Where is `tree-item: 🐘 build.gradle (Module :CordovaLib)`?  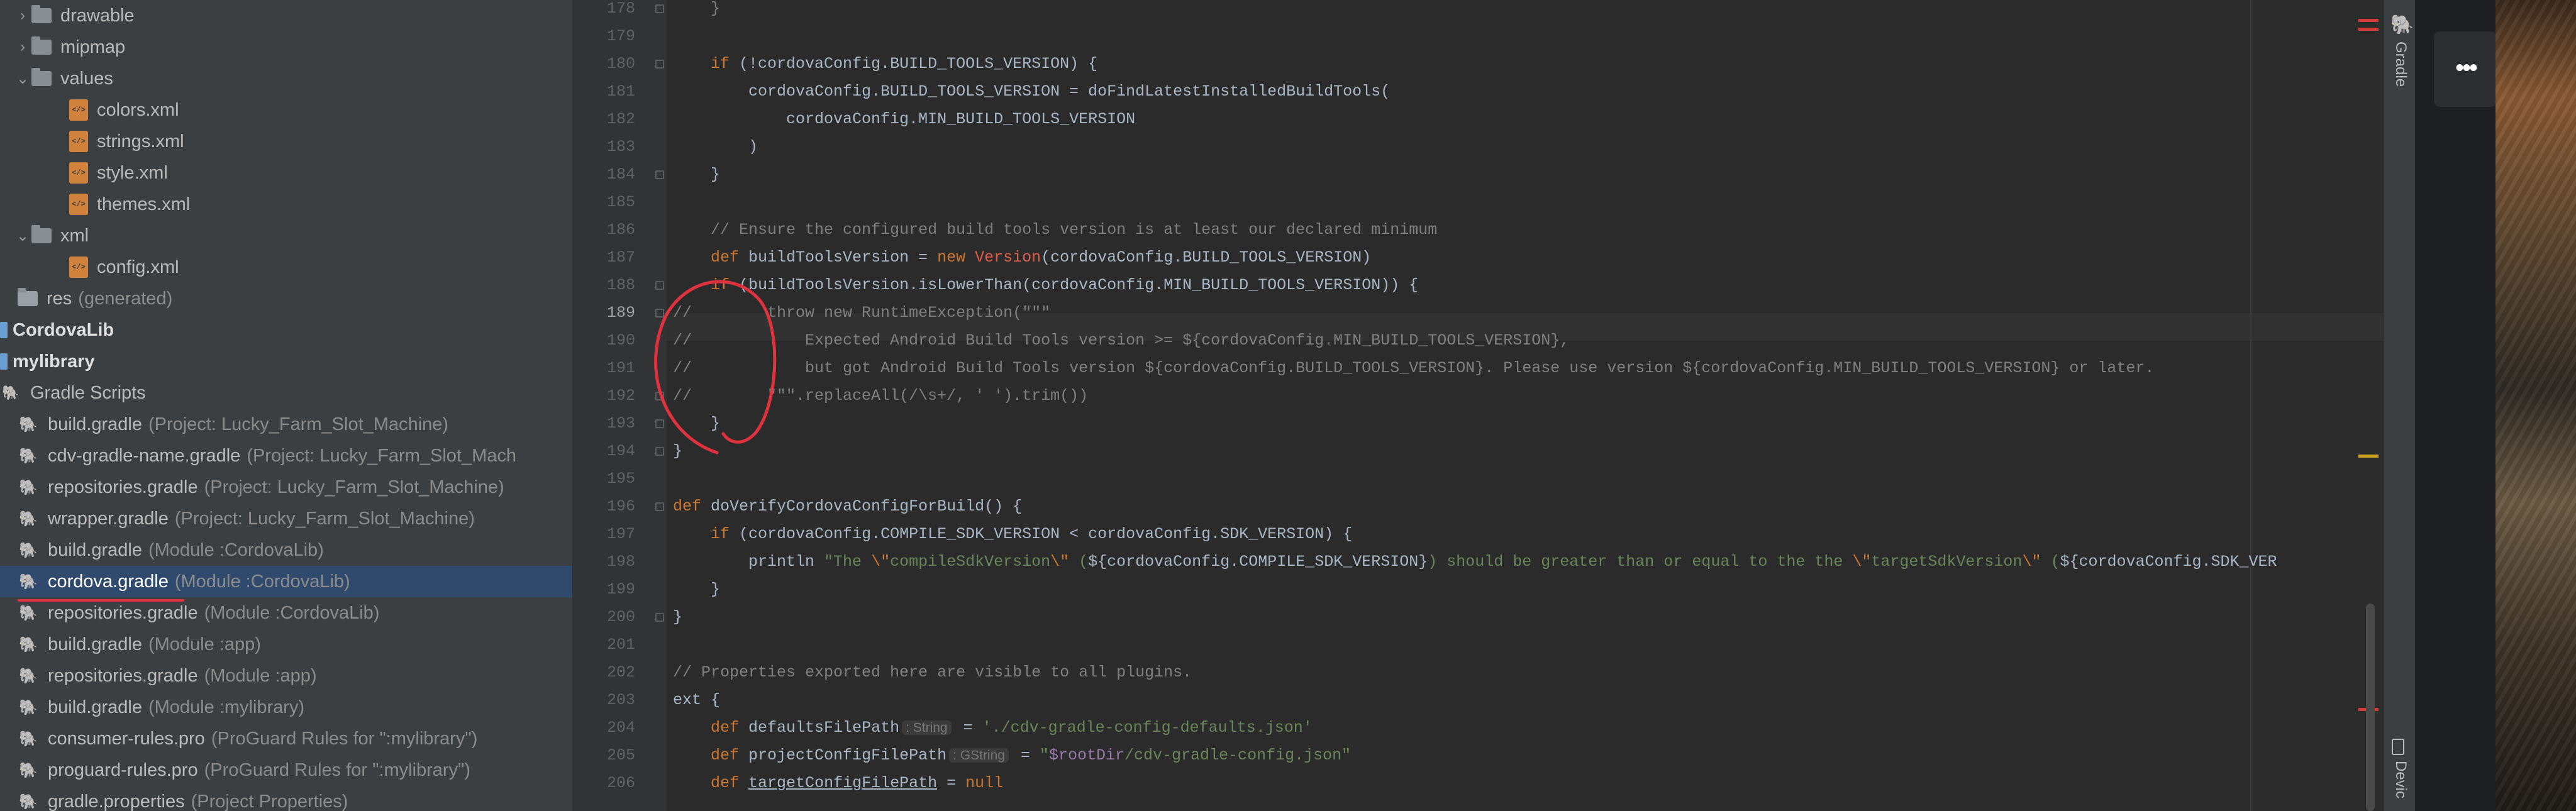 tree-item: 🐘 build.gradle (Module :CordovaLib) is located at coordinates (286, 550).